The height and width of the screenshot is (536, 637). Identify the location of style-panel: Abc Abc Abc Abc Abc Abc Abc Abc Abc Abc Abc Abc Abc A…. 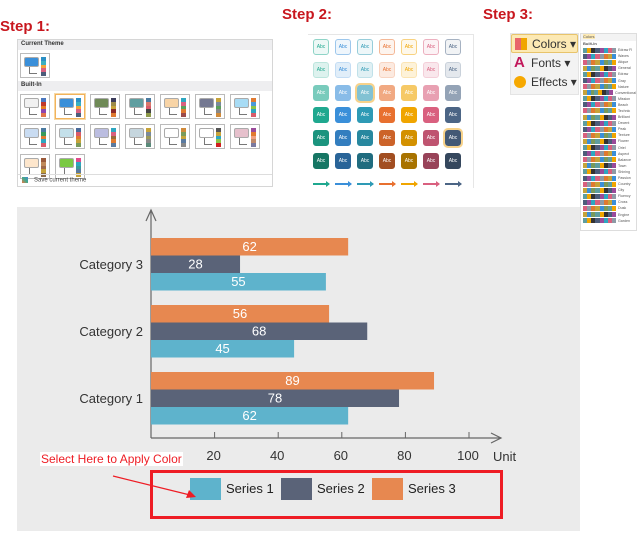
(391, 111).